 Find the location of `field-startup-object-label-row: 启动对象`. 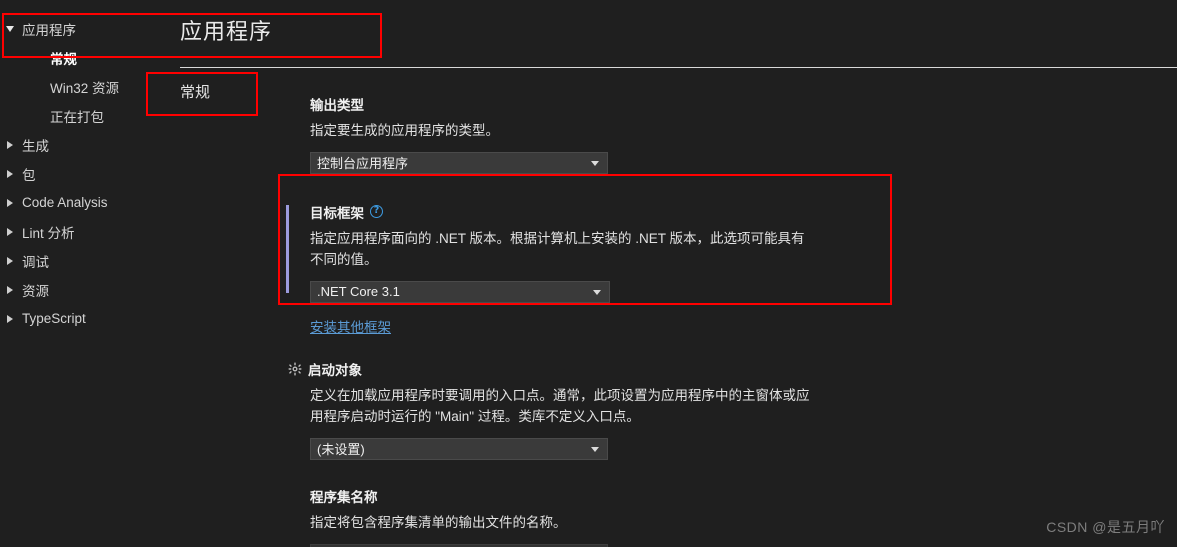

field-startup-object-label-row: 启动对象 is located at coordinates (669, 369).